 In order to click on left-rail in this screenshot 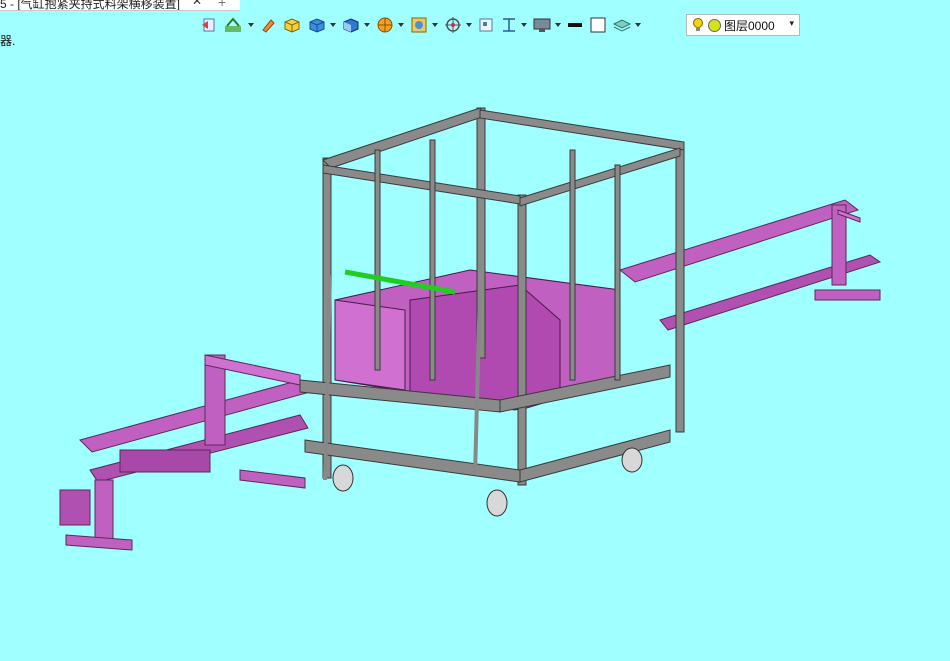, I will do `click(185, 452)`.